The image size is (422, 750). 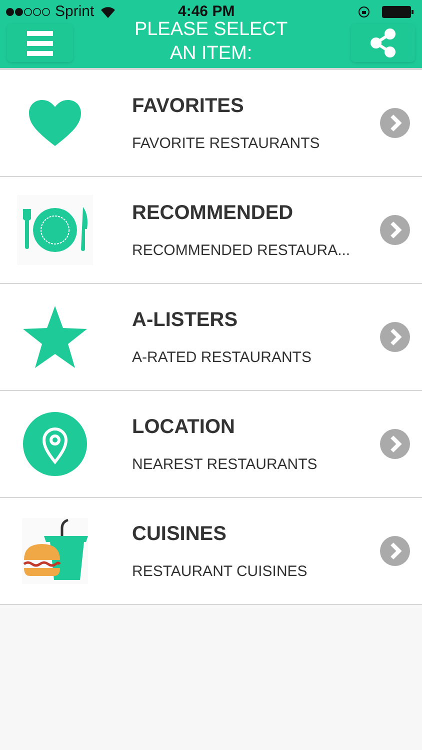 I want to click on item-subtitle: NEAREST RESTAURANTS, so click(x=225, y=464).